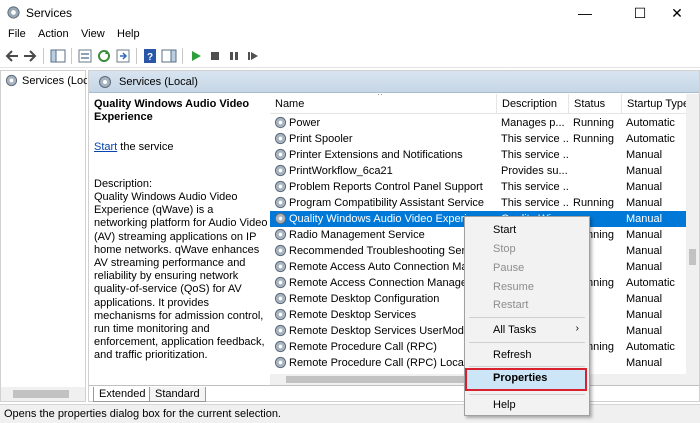 This screenshot has width=700, height=423. I want to click on service-name: Remote Access Auto Connection Manager, so click(389, 267).